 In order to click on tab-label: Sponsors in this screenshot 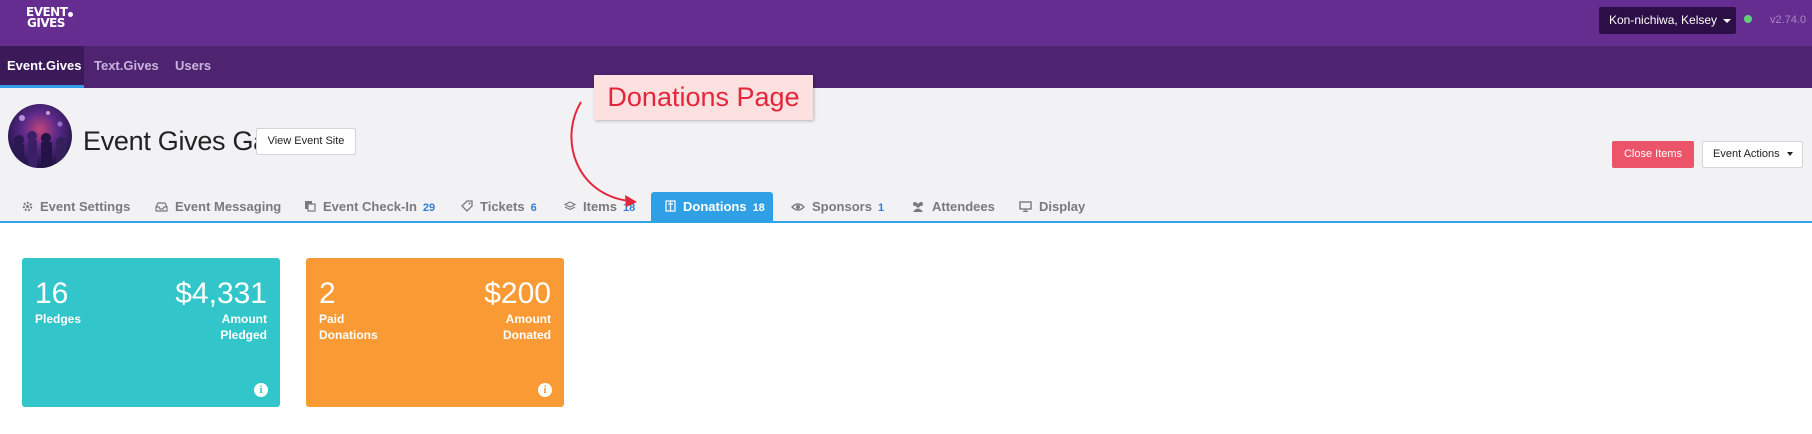, I will do `click(842, 206)`.